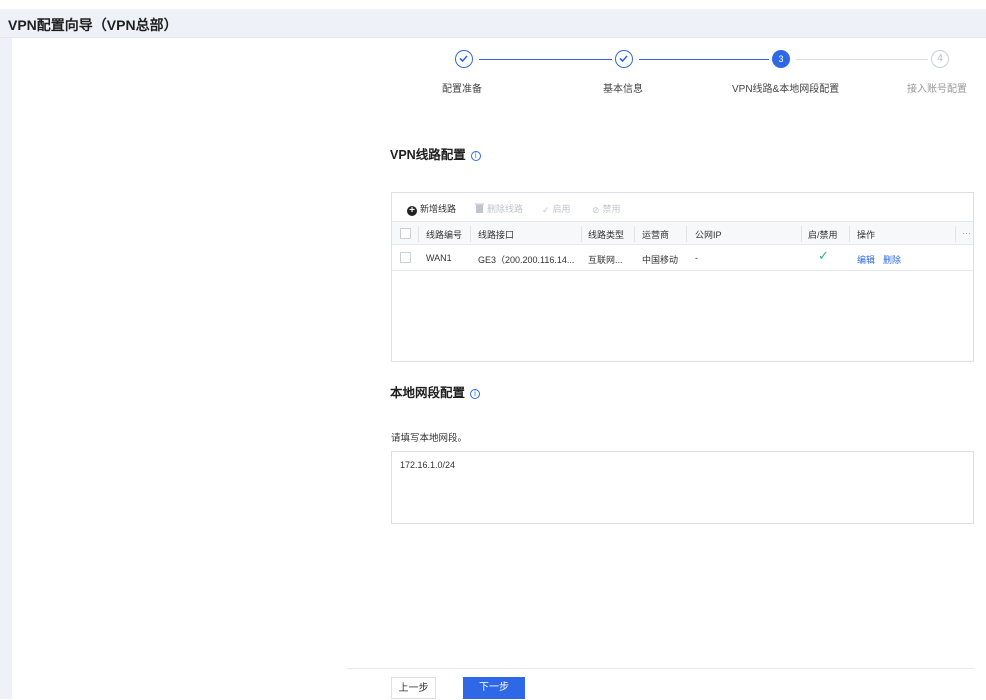  Describe the element at coordinates (696, 258) in the screenshot. I see `public-ip-cell: -` at that location.